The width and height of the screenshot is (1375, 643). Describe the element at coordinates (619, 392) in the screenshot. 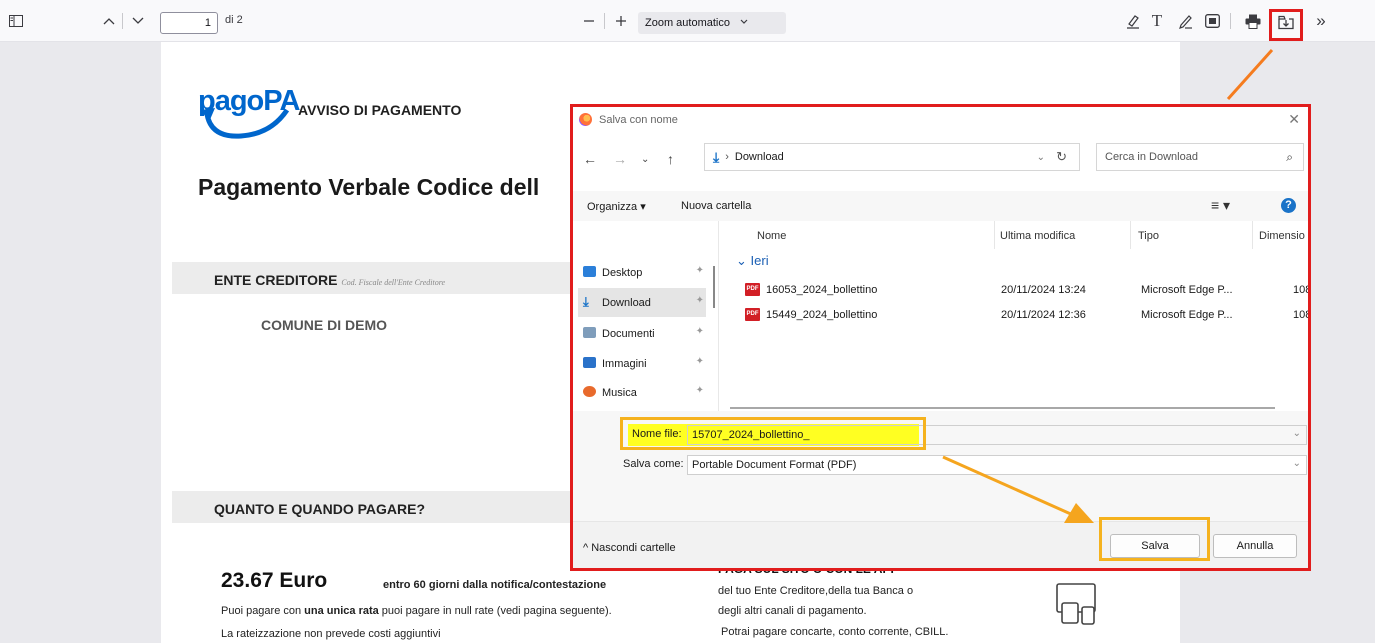

I see `nav-item-label: Musica` at that location.